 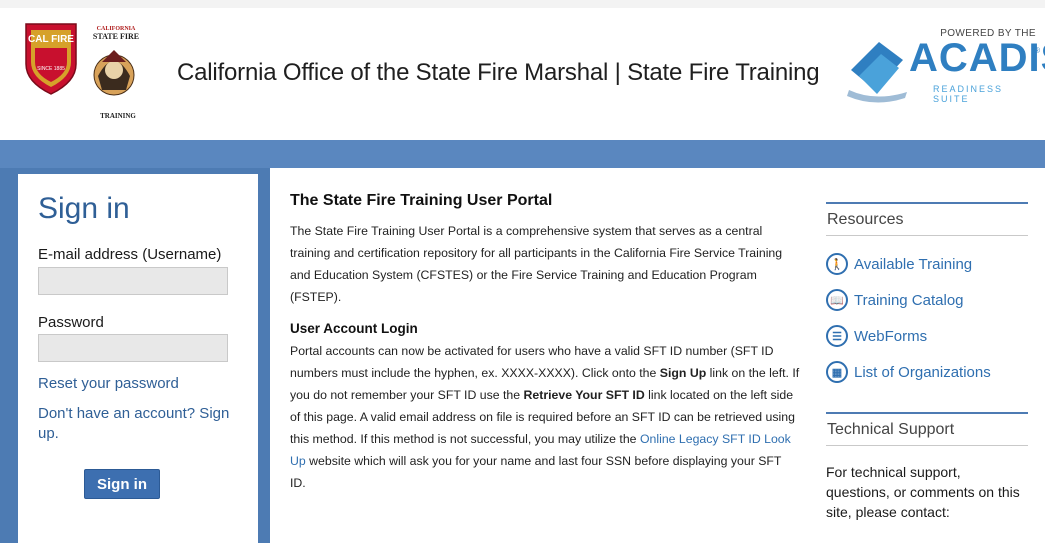 I want to click on building-icon: ▦, so click(x=837, y=372).